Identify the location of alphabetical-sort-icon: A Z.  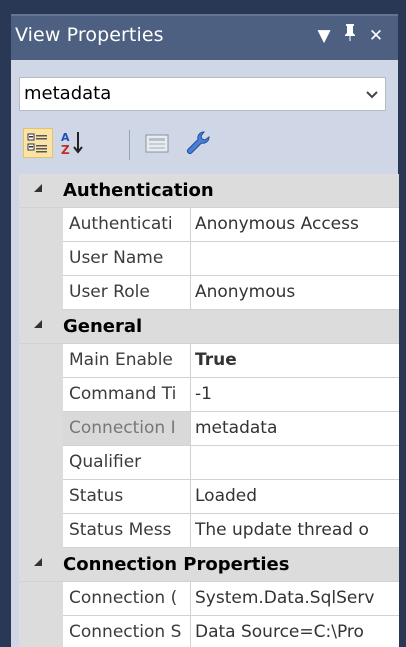
(72, 144).